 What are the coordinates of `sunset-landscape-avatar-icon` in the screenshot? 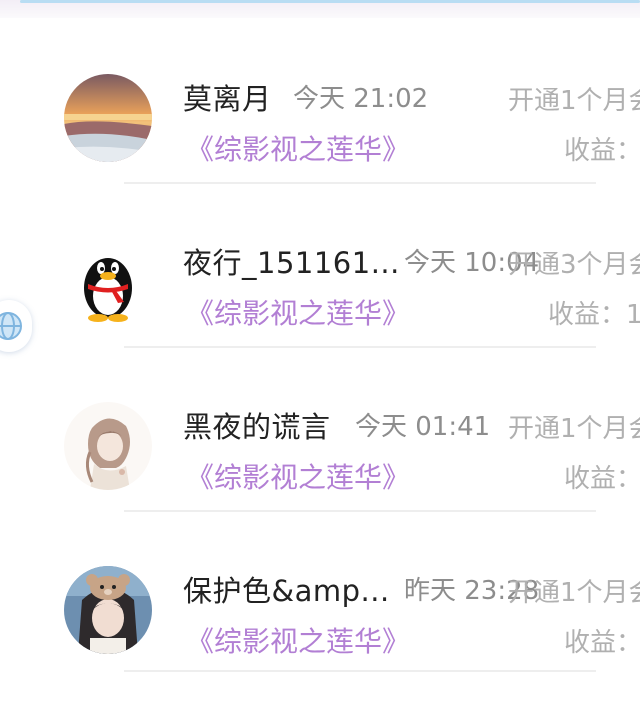 It's located at (108, 118).